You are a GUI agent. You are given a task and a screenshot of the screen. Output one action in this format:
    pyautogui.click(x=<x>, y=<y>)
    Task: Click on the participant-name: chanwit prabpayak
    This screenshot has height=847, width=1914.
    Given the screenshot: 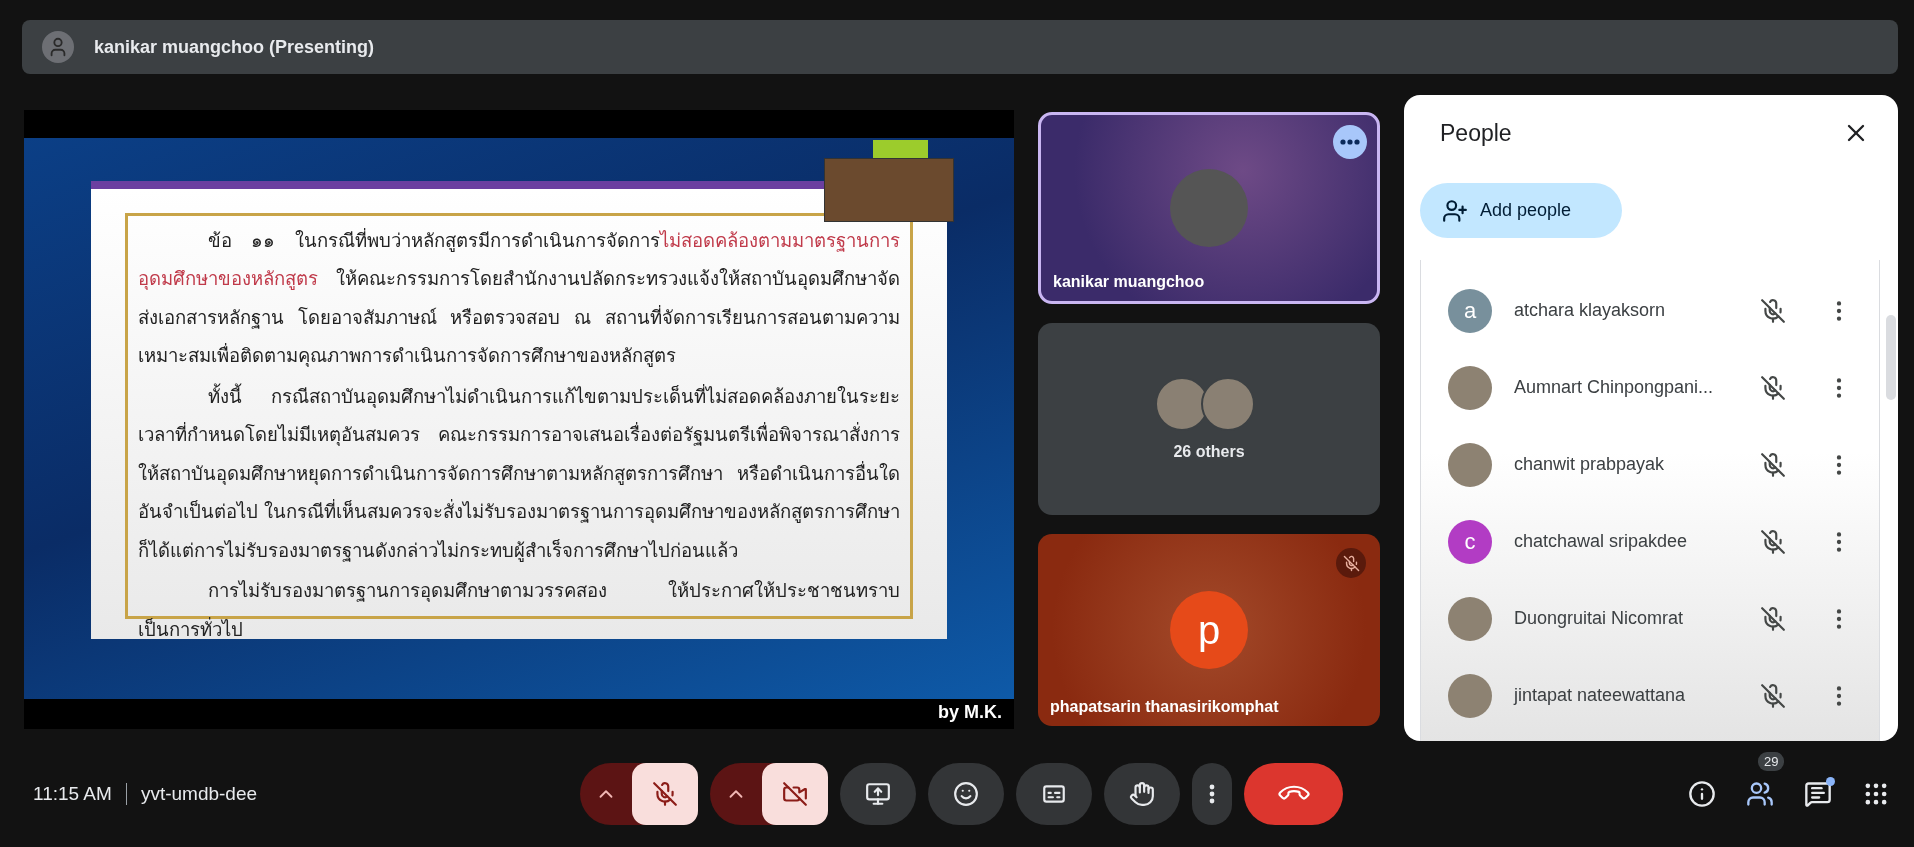 What is the action you would take?
    pyautogui.click(x=1590, y=464)
    